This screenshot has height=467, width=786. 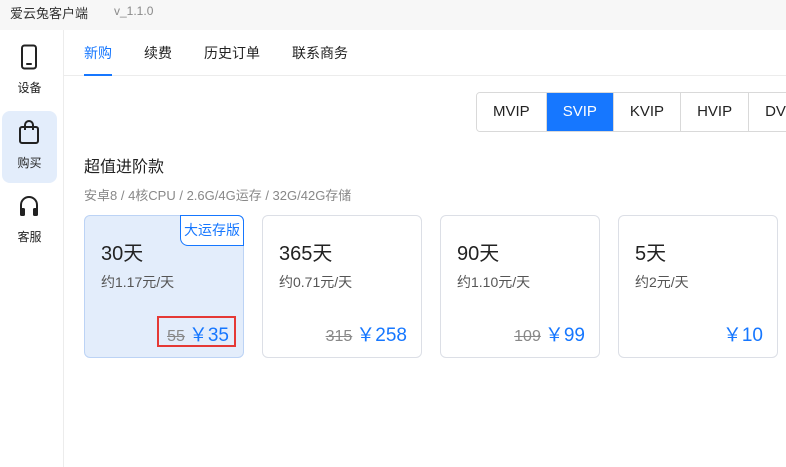 I want to click on plan-card-365-days: 365天 约0.71元/天 315 ￥258, so click(x=342, y=286).